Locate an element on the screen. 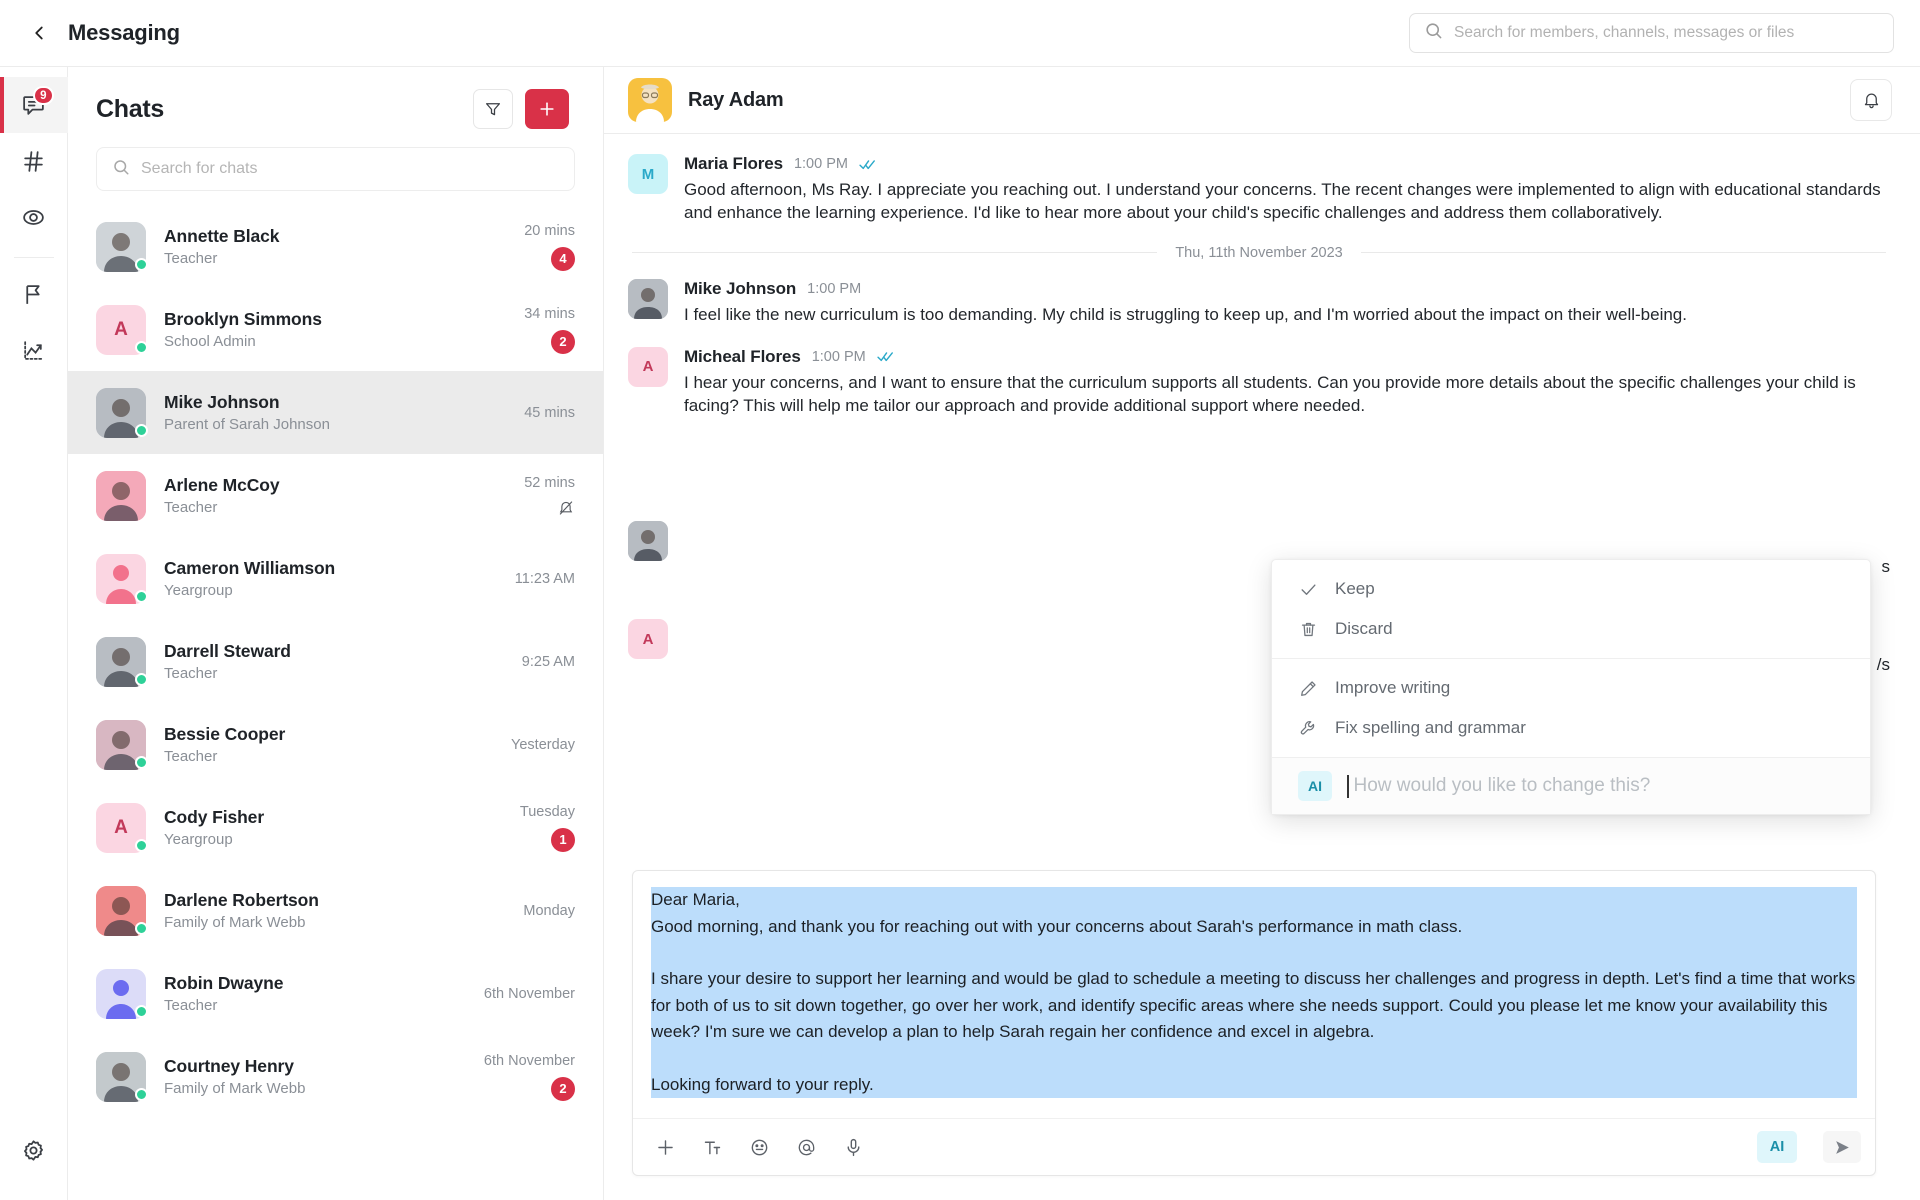  rail-item-settings is located at coordinates (34, 1150).